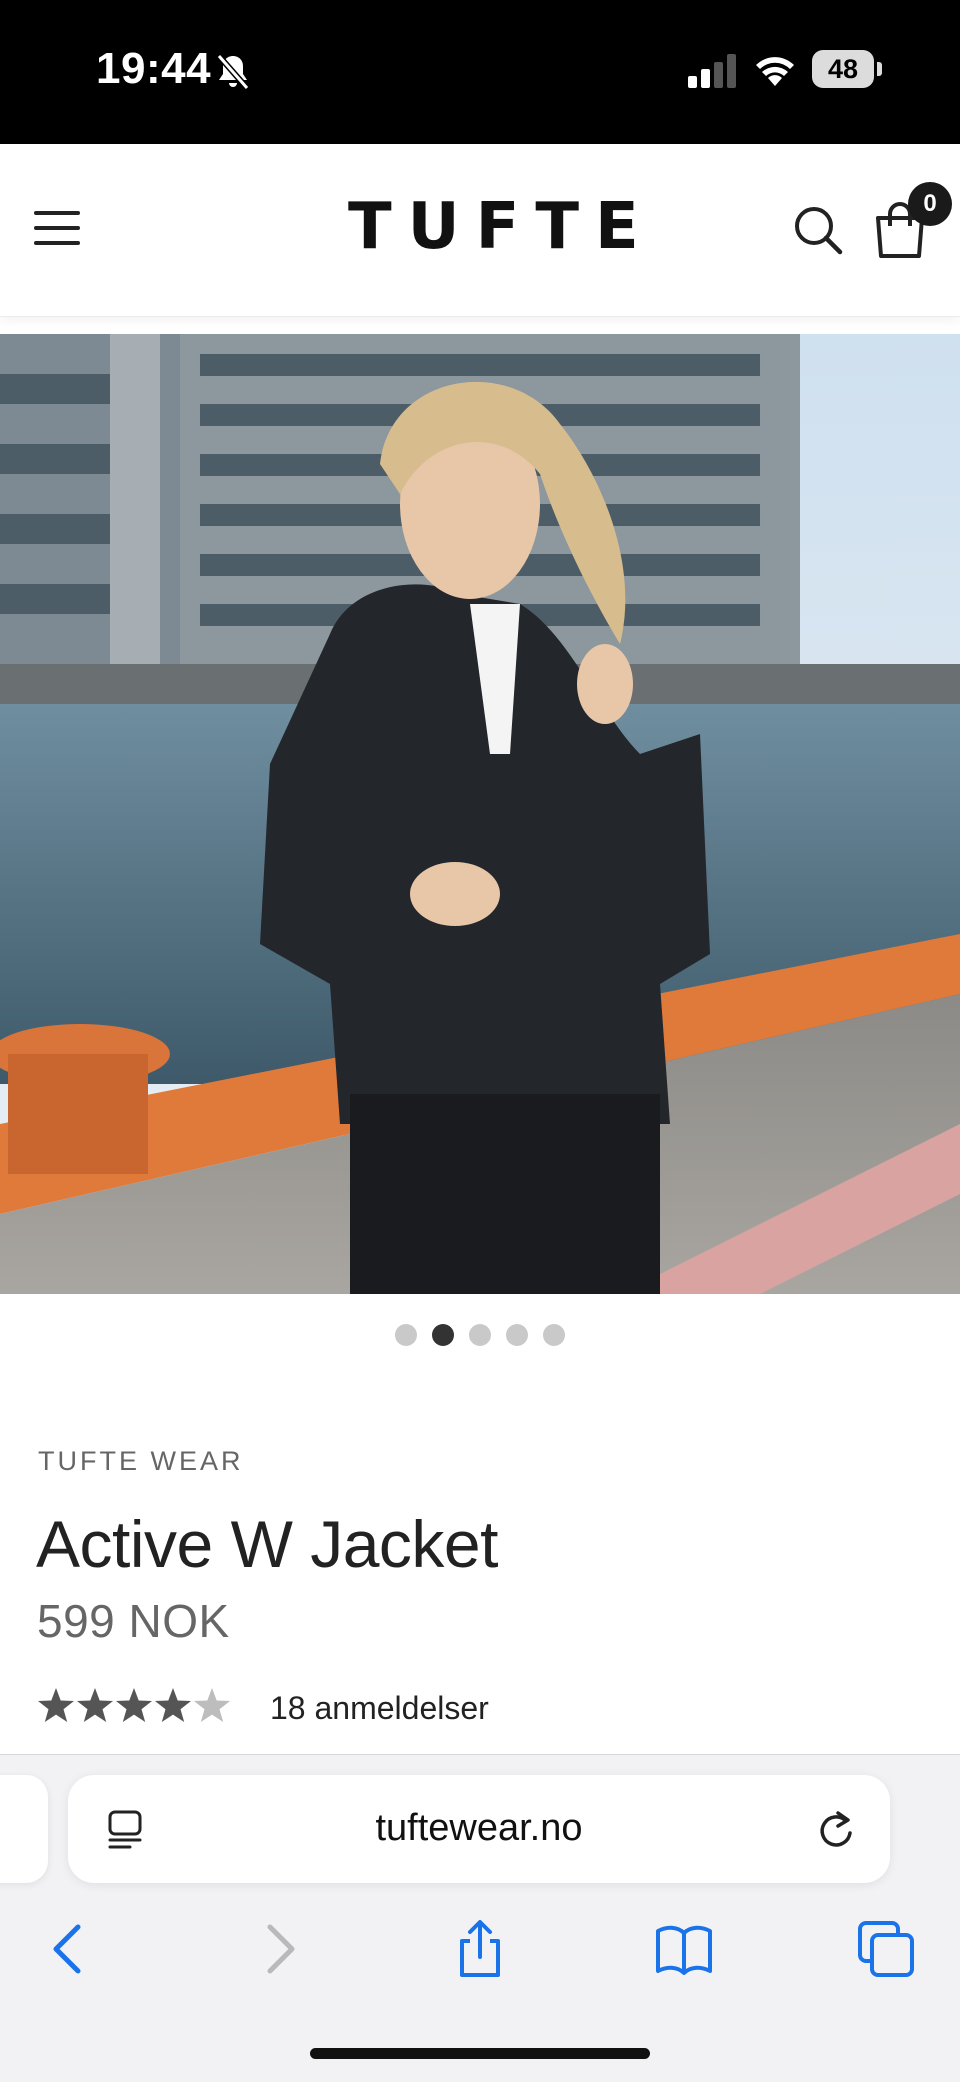 The width and height of the screenshot is (960, 2082). I want to click on carousel-dot-active, so click(443, 1335).